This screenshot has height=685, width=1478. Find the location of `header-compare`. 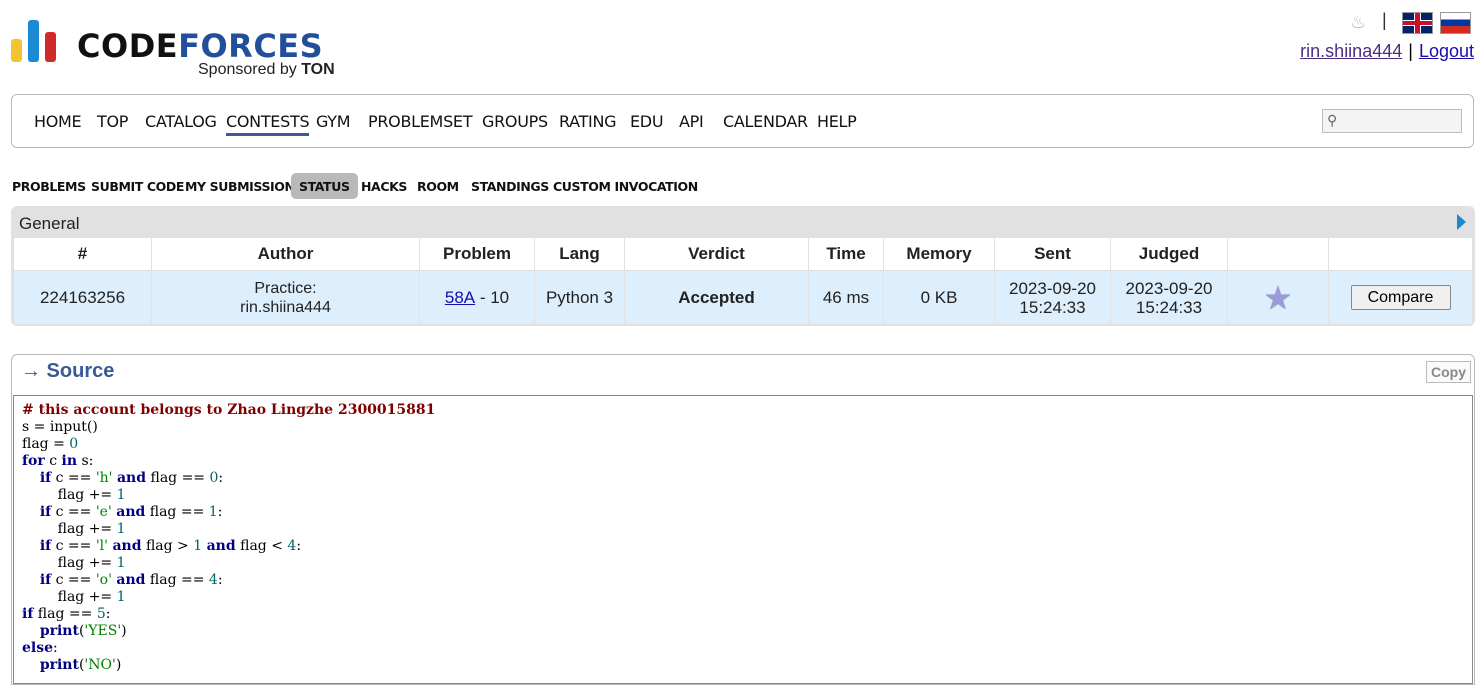

header-compare is located at coordinates (1400, 254).